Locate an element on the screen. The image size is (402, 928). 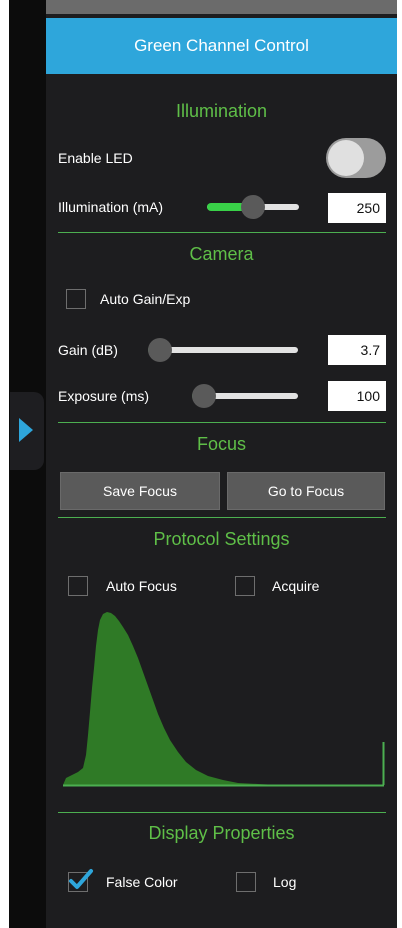
auto-focus-checkbox is located at coordinates (78, 586).